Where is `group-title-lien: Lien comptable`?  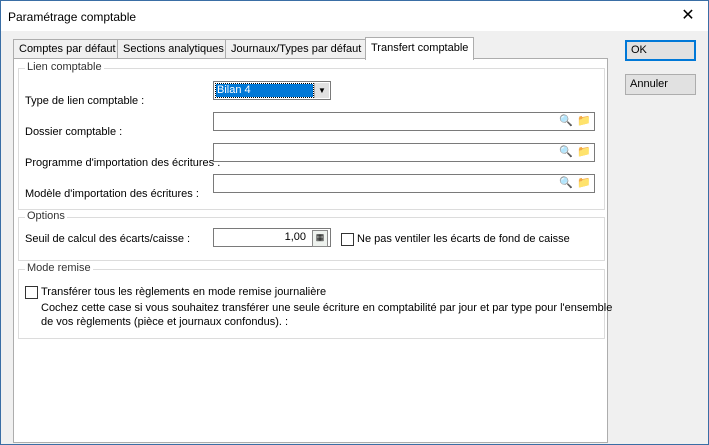
group-title-lien: Lien comptable is located at coordinates (64, 67).